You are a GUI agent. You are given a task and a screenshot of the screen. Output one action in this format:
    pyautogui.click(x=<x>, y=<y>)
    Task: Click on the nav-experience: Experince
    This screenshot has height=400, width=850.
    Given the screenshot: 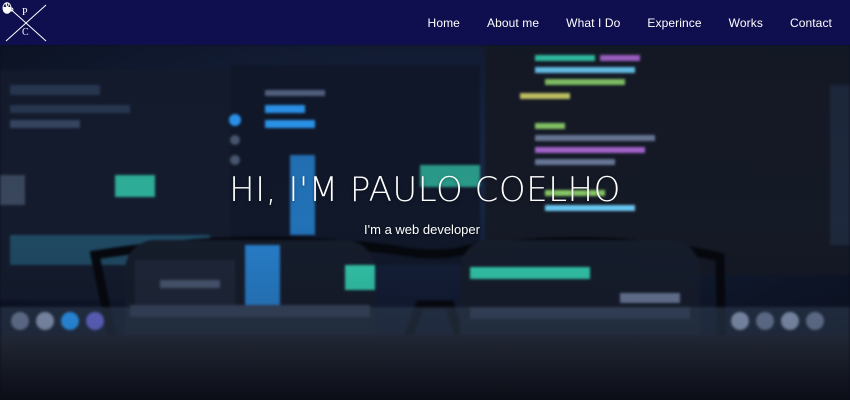 What is the action you would take?
    pyautogui.click(x=674, y=23)
    